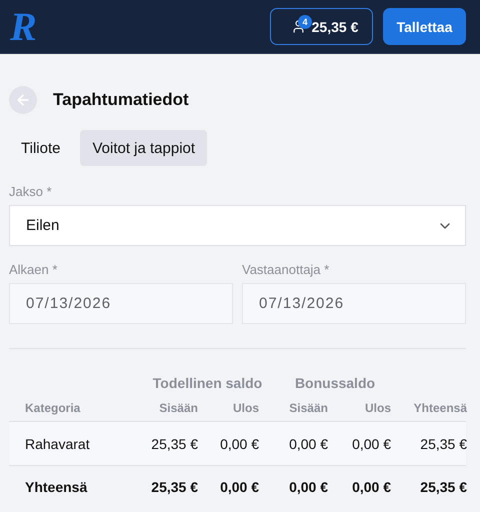 The width and height of the screenshot is (480, 512). I want to click on user-icon, so click(298, 26).